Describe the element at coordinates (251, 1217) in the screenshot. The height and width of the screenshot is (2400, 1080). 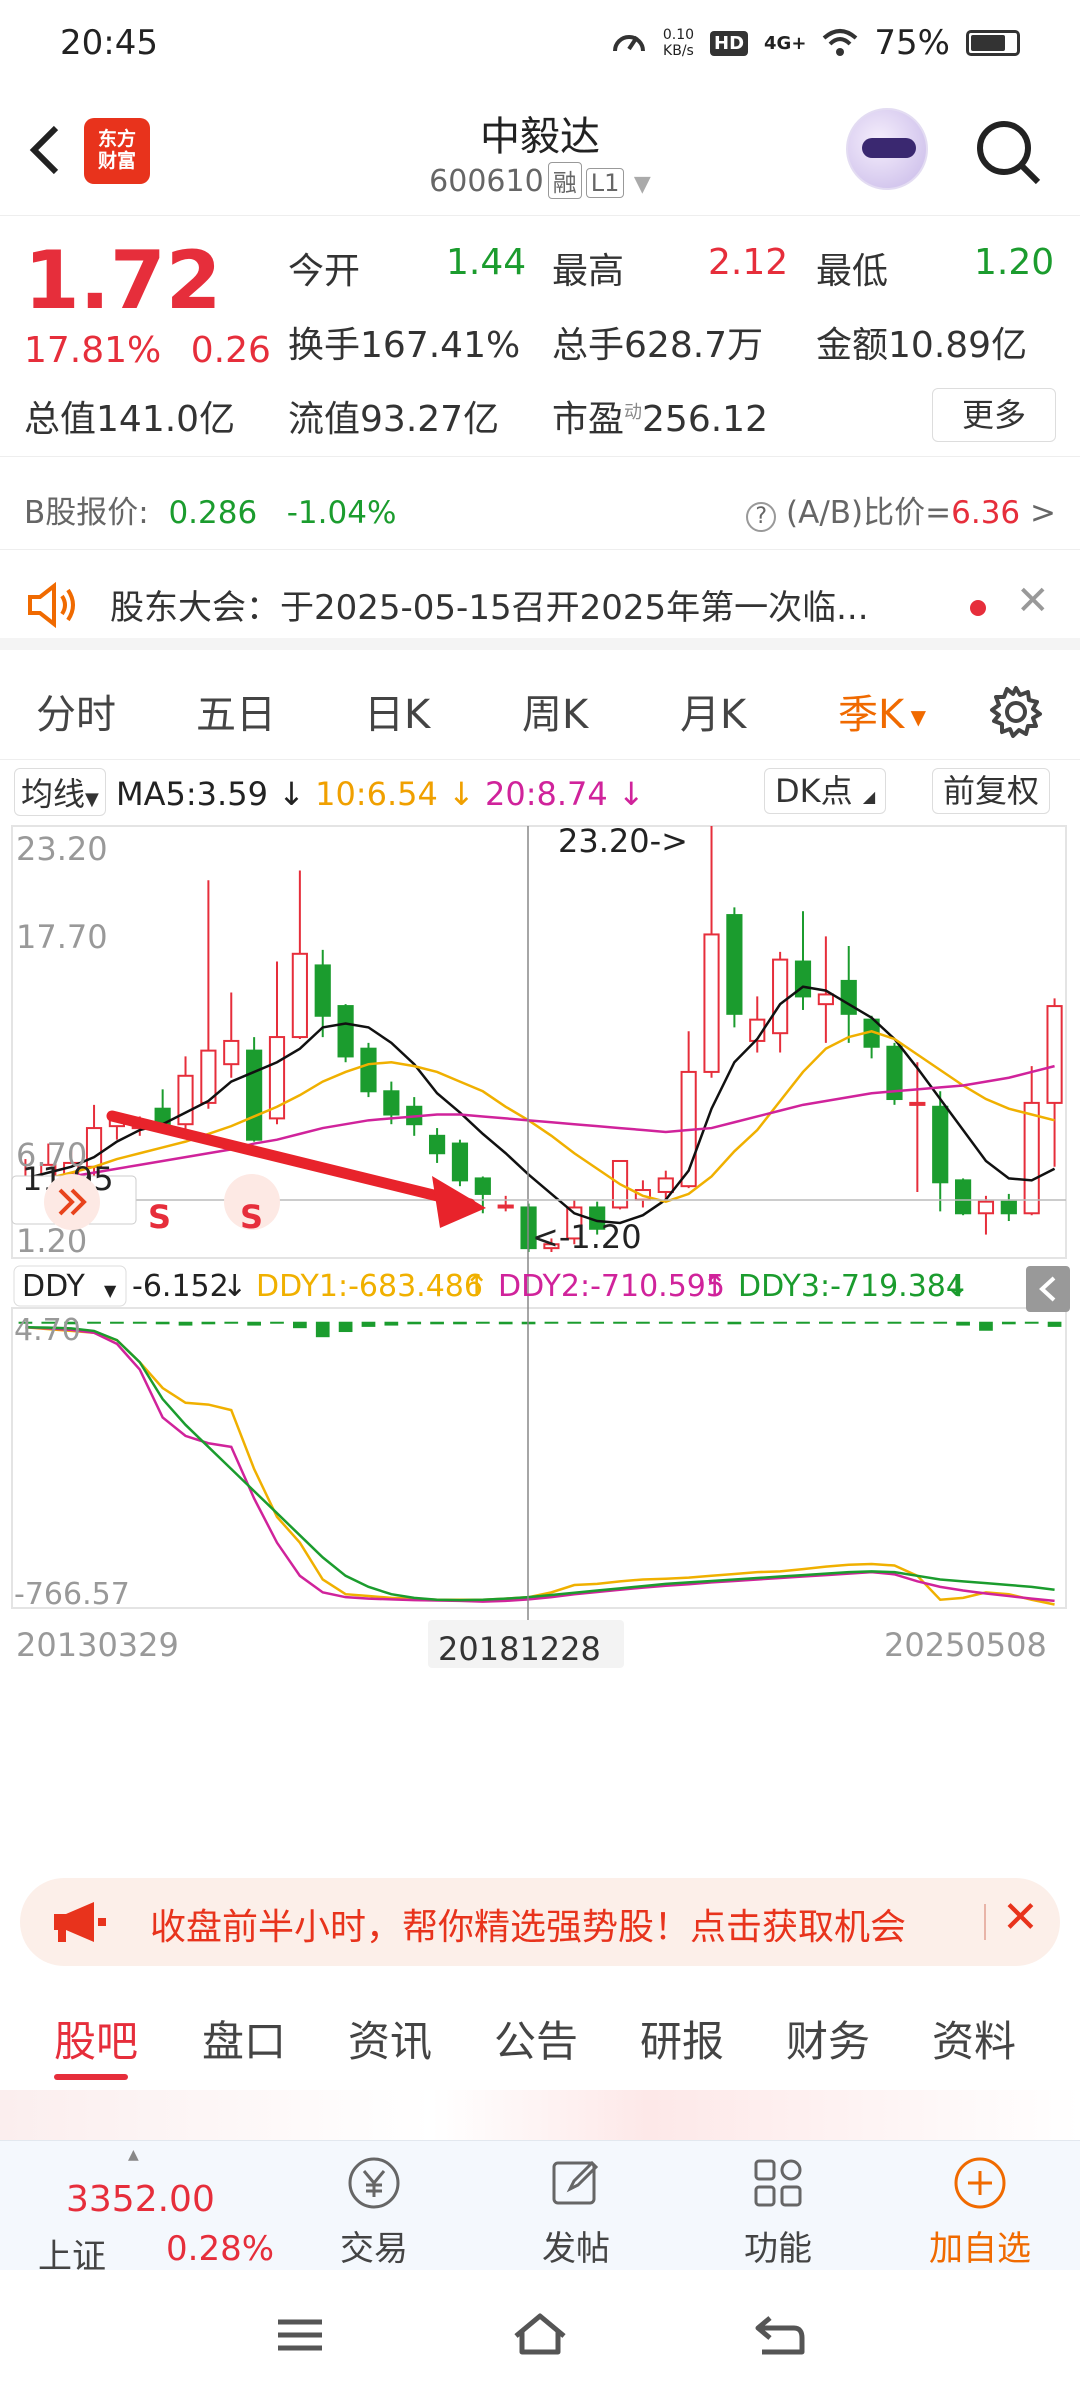
I see `sell-signal-2: S` at that location.